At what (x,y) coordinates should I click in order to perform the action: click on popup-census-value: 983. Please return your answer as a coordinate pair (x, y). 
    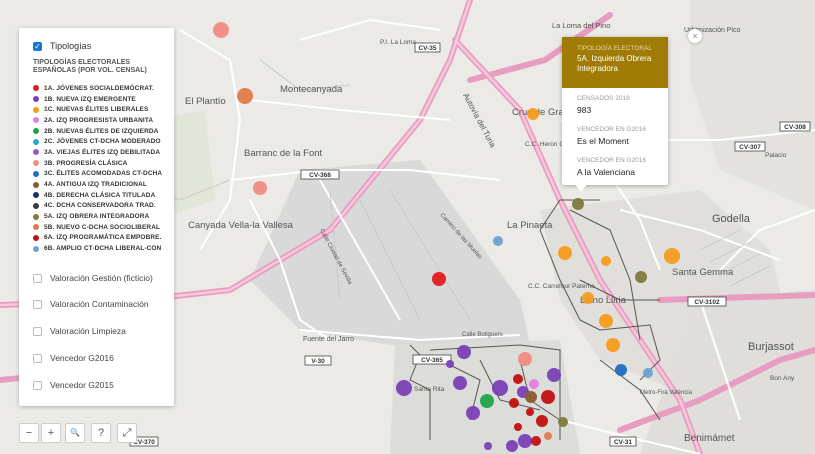
    Looking at the image, I should click on (584, 110).